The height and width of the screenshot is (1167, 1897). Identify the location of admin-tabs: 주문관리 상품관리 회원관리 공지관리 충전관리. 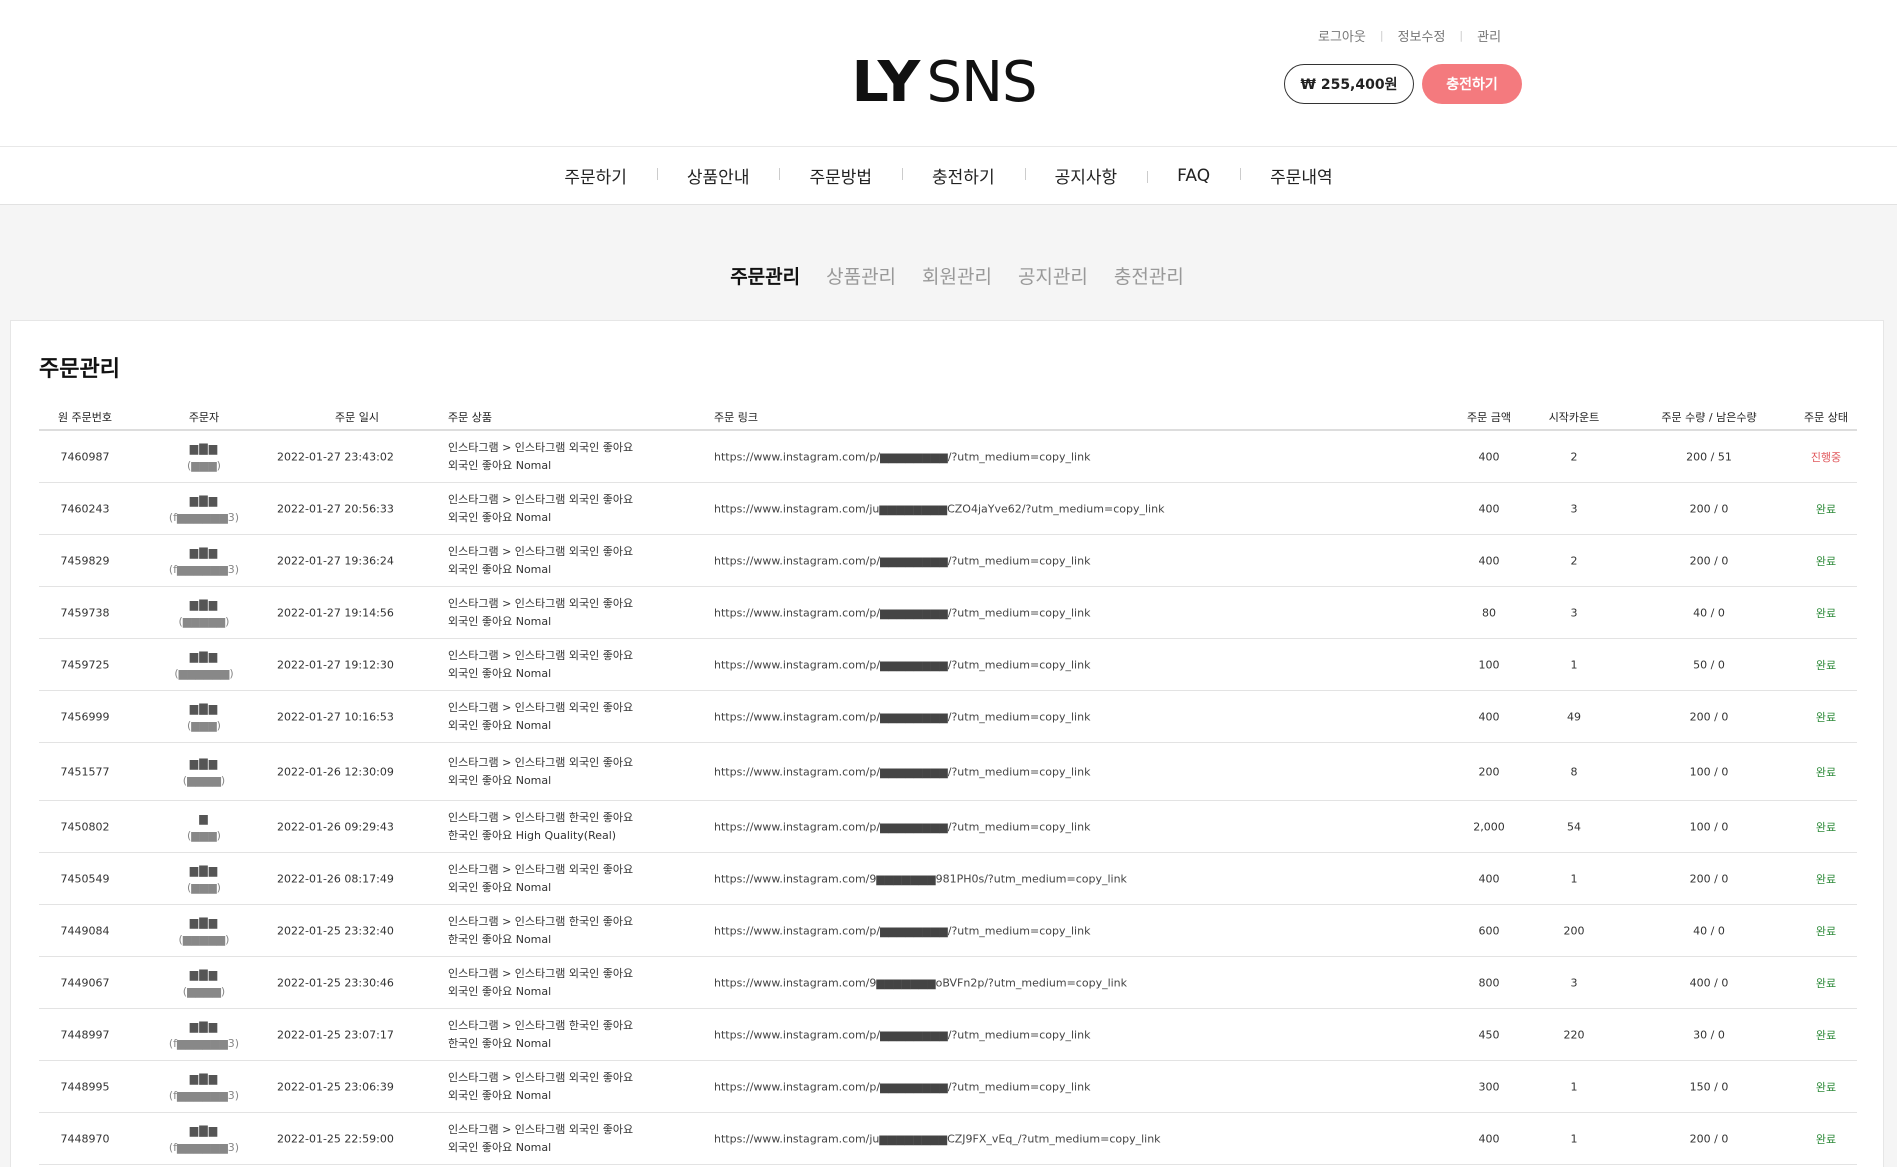
(948, 275).